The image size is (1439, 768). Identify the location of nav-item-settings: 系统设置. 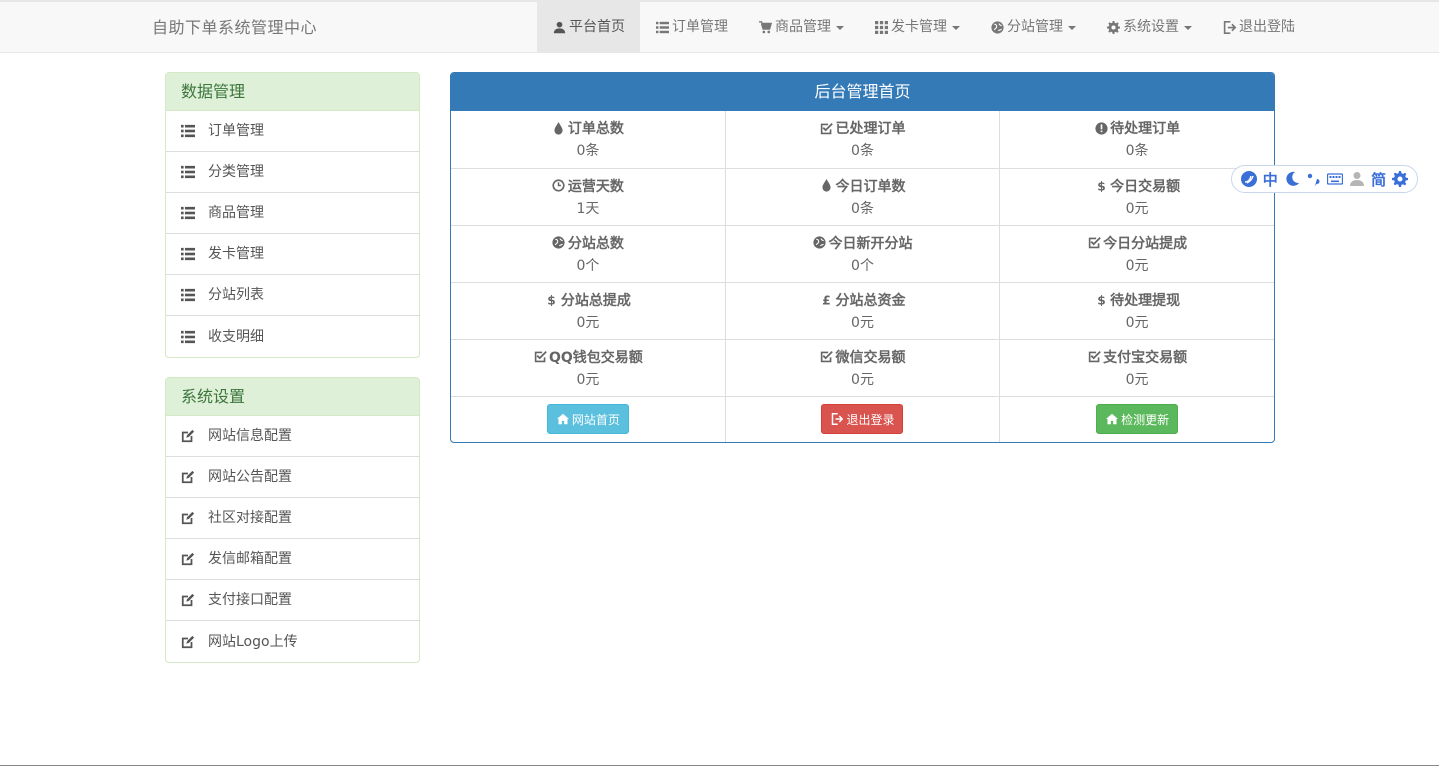
(1149, 27).